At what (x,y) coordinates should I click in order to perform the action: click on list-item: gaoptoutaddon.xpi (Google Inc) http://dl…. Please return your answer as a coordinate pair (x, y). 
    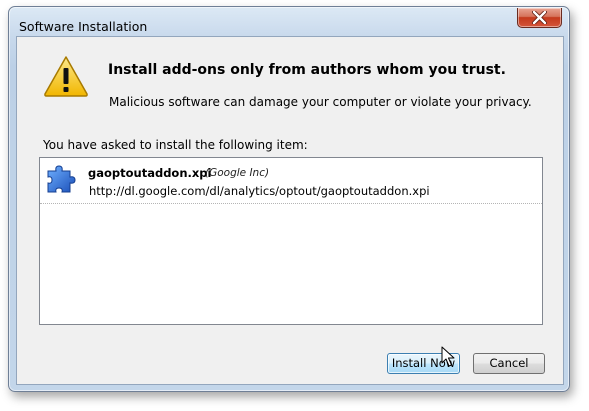
    Looking at the image, I should click on (291, 181).